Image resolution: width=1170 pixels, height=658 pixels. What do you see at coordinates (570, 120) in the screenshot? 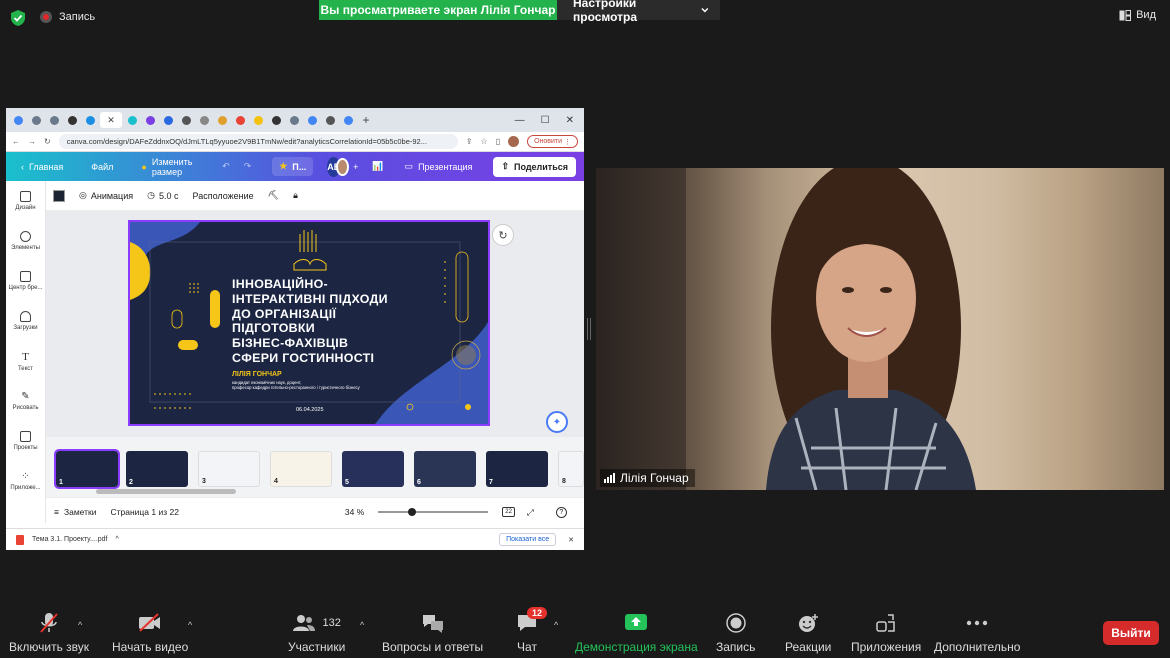
I see `close-icon: ✕` at bounding box center [570, 120].